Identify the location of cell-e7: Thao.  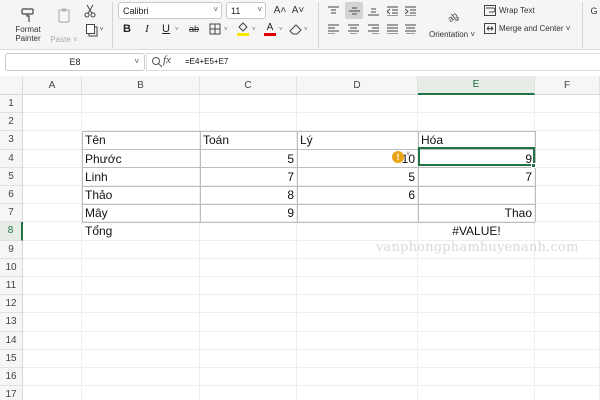
(476, 213).